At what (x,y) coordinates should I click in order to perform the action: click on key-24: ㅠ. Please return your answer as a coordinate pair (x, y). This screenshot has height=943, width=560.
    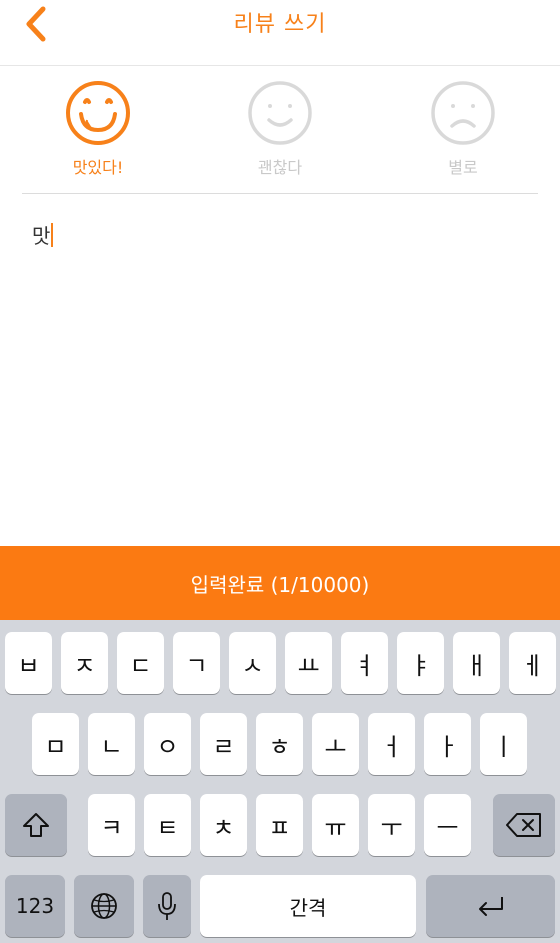
    Looking at the image, I should click on (335, 825).